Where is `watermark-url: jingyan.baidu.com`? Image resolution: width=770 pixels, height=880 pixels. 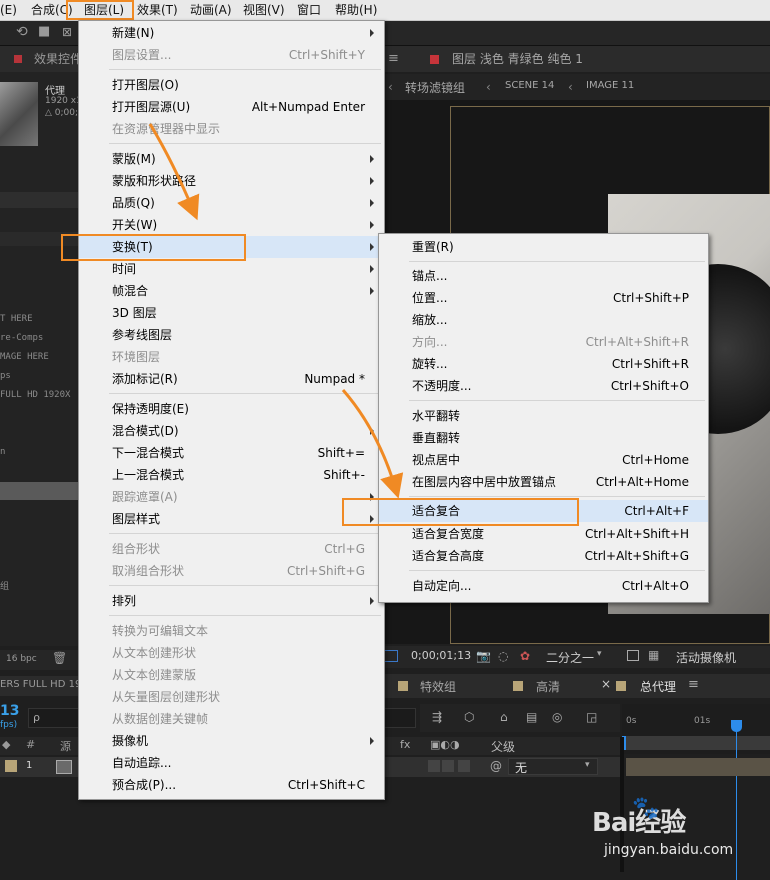
watermark-url: jingyan.baidu.com is located at coordinates (669, 850).